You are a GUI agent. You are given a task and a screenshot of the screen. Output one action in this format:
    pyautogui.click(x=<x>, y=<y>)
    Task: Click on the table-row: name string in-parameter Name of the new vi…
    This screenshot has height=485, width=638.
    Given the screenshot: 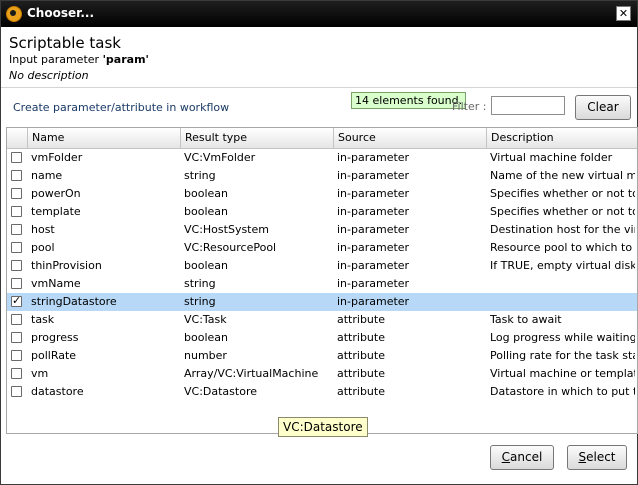 What is the action you would take?
    pyautogui.click(x=322, y=176)
    